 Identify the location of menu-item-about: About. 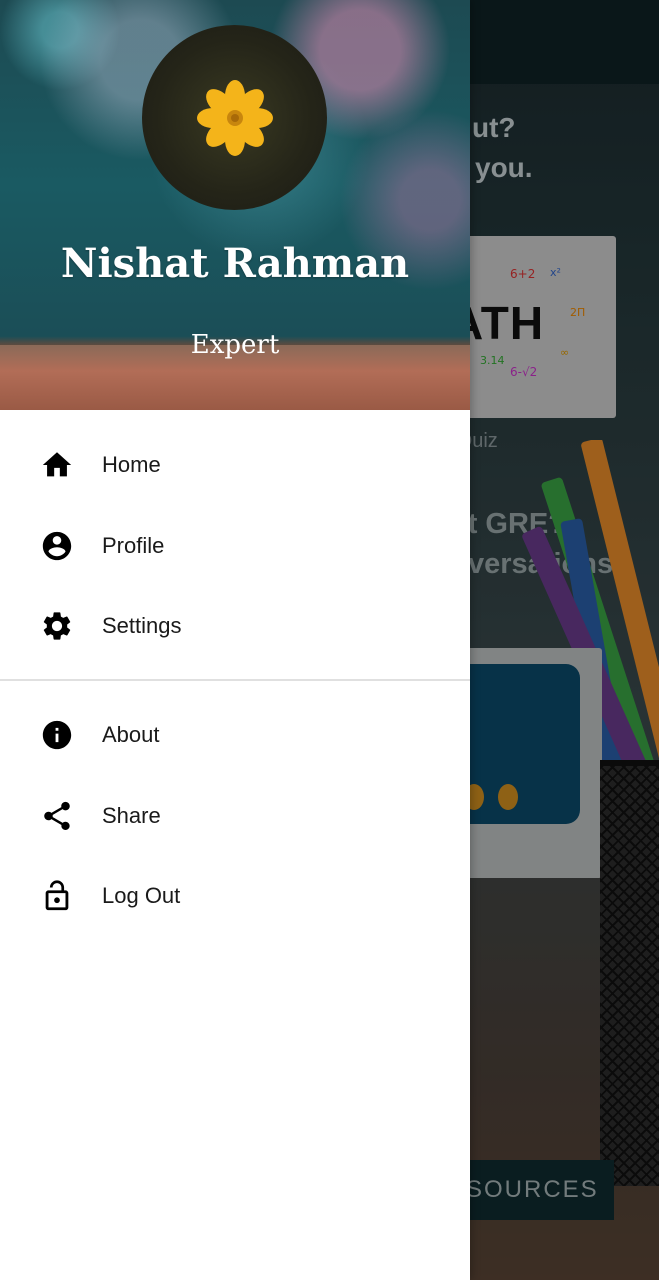
(235, 735).